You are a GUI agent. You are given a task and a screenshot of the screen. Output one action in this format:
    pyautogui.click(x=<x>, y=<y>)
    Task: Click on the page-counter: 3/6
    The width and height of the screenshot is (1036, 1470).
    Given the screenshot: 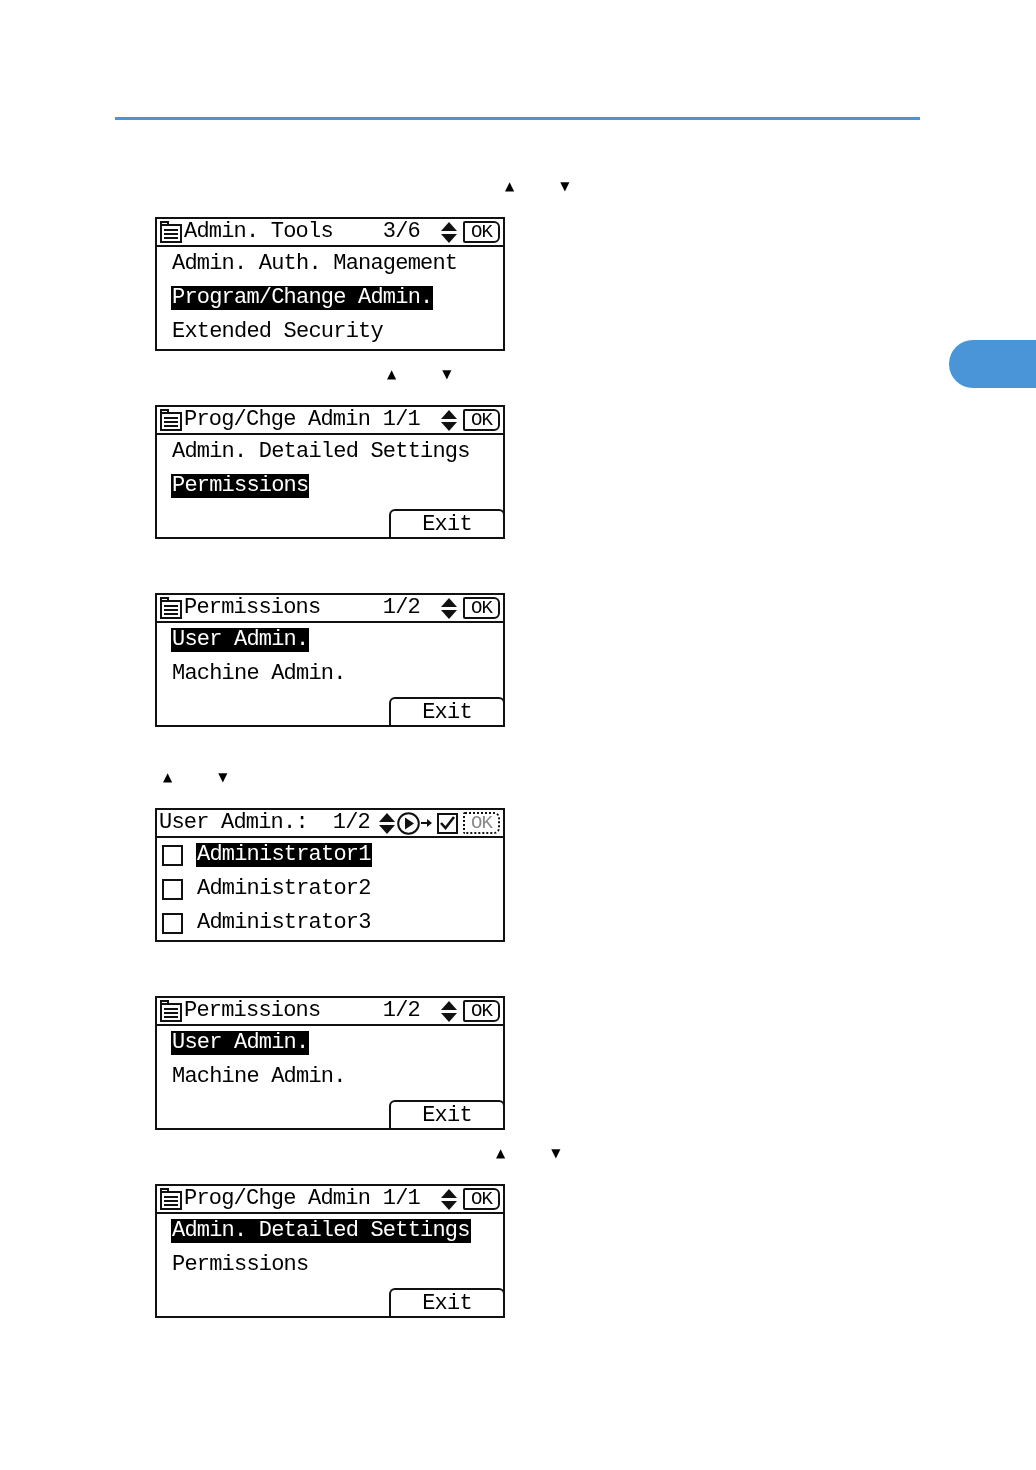 What is the action you would take?
    pyautogui.click(x=401, y=232)
    